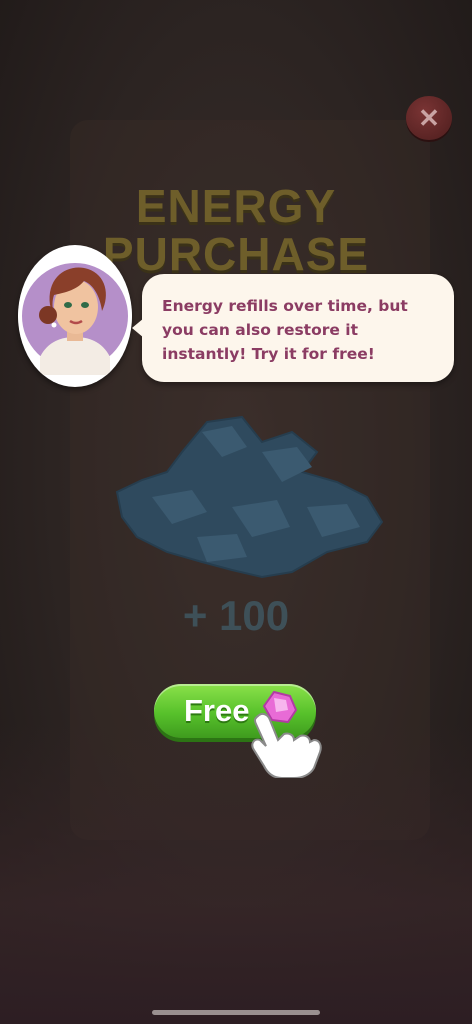  I want to click on energy-bolt-pile-icon, so click(249, 497).